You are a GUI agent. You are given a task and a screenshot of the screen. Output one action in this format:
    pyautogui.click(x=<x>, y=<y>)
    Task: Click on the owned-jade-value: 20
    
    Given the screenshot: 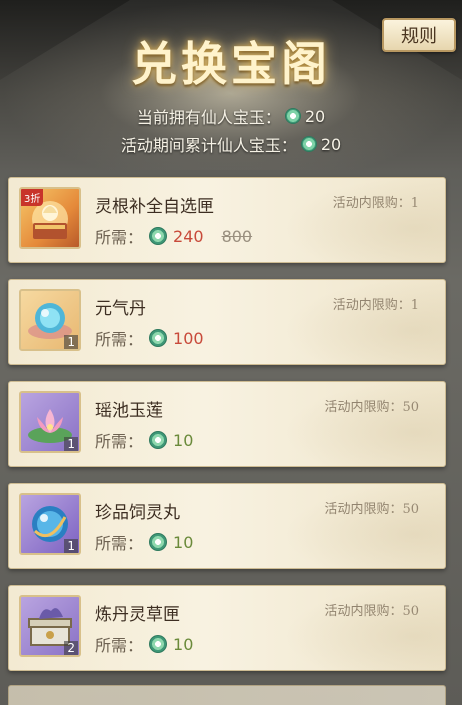 What is the action you would take?
    pyautogui.click(x=315, y=116)
    